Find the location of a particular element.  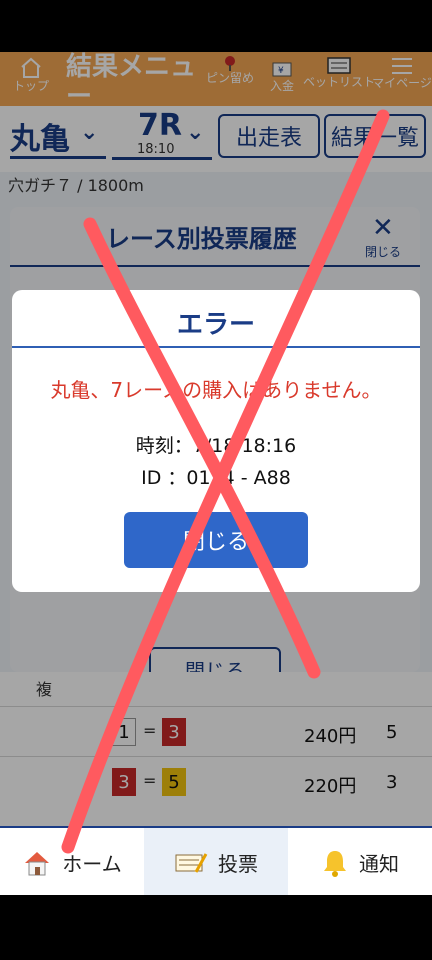

bottom-nav-home-label: ホーム is located at coordinates (92, 864).